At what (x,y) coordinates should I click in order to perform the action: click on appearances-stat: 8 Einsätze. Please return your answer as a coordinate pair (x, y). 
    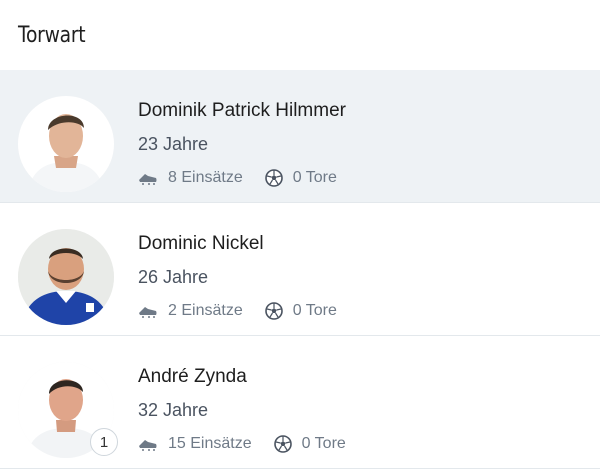
    Looking at the image, I should click on (190, 178).